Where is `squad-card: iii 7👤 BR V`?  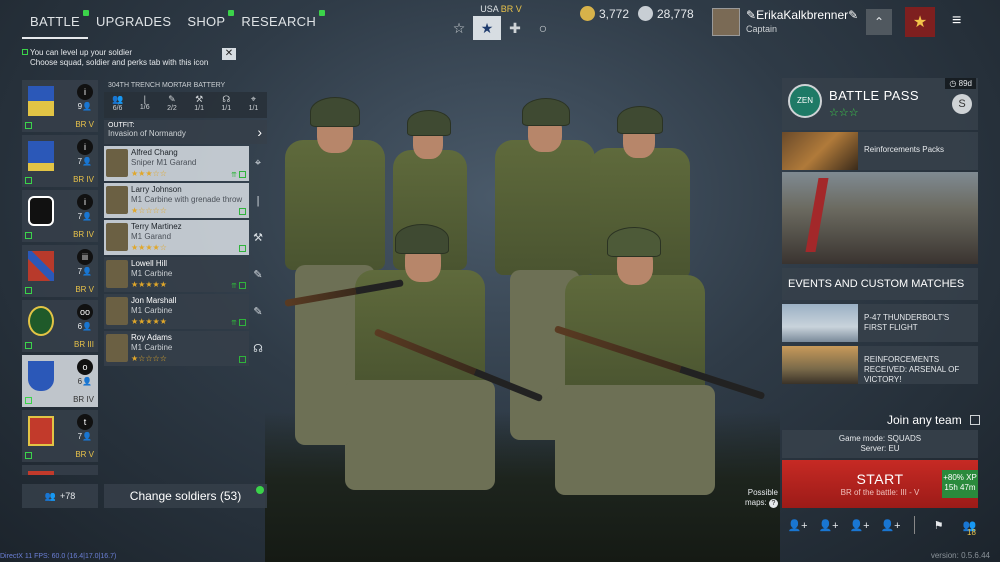 squad-card: iii 7👤 BR V is located at coordinates (60, 271).